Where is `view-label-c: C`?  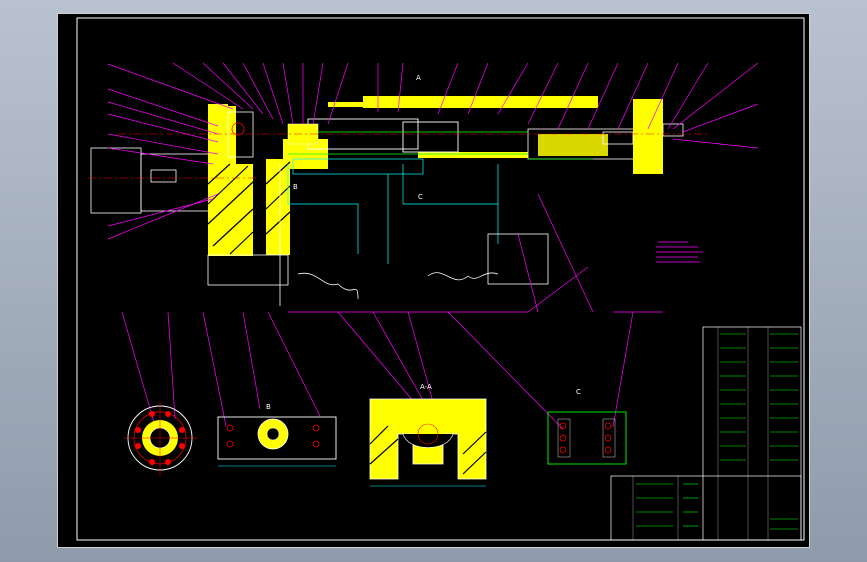
view-label-c: C is located at coordinates (420, 197).